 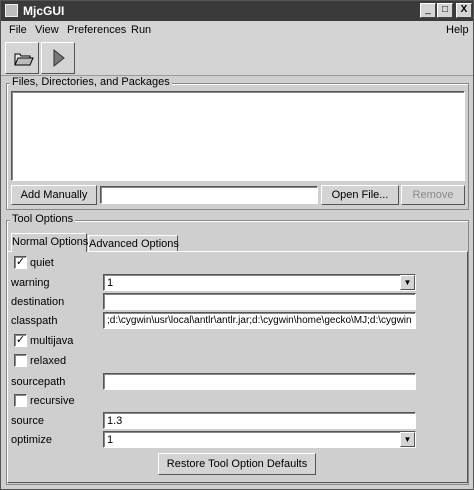 I want to click on menu-view: View, so click(x=47, y=30).